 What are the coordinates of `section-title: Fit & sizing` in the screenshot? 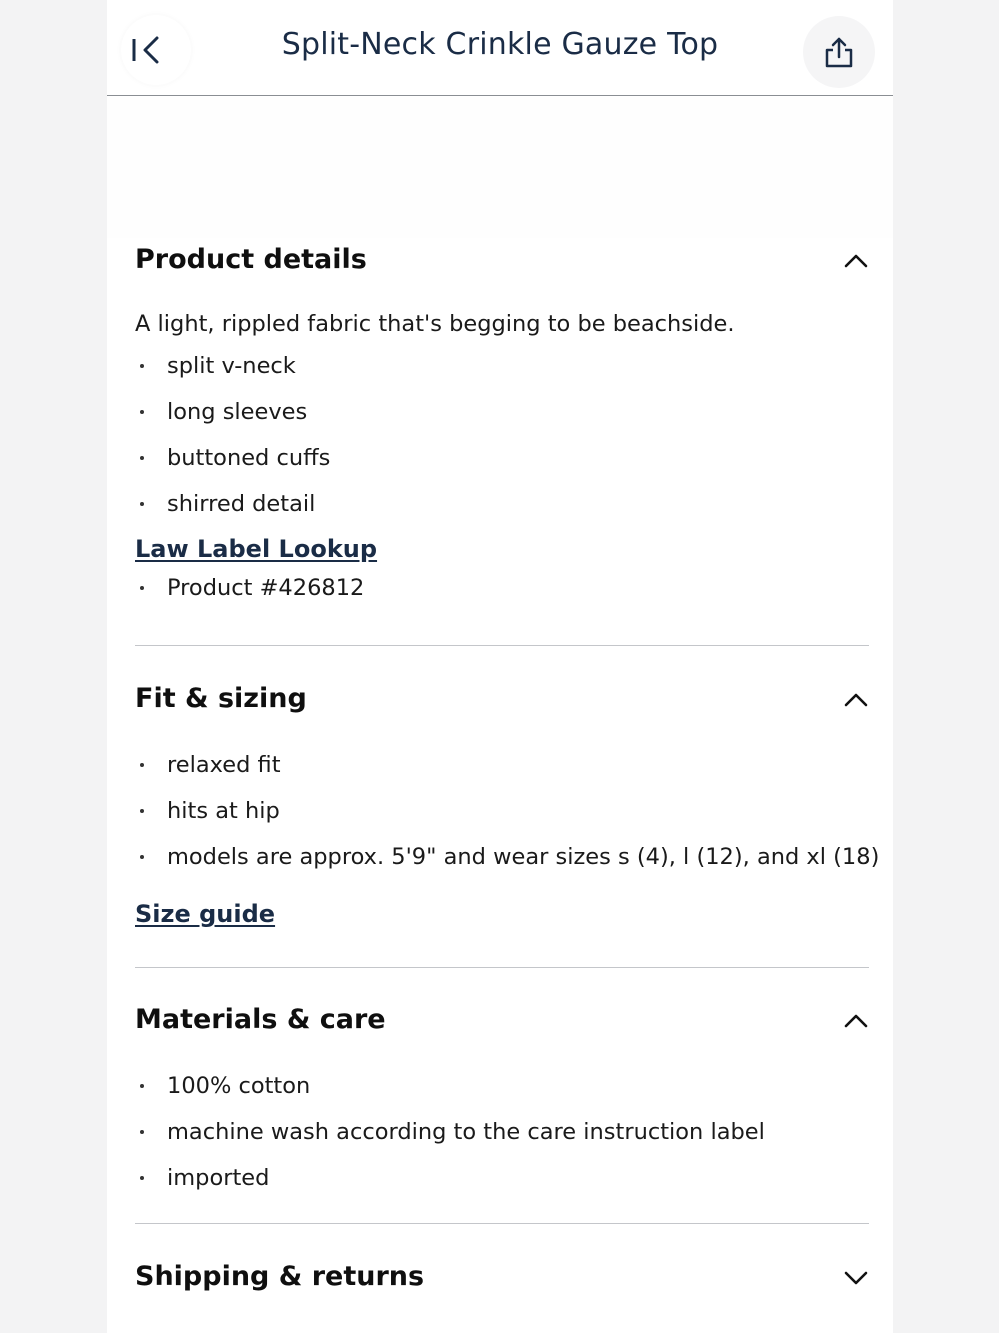 It's located at (221, 698).